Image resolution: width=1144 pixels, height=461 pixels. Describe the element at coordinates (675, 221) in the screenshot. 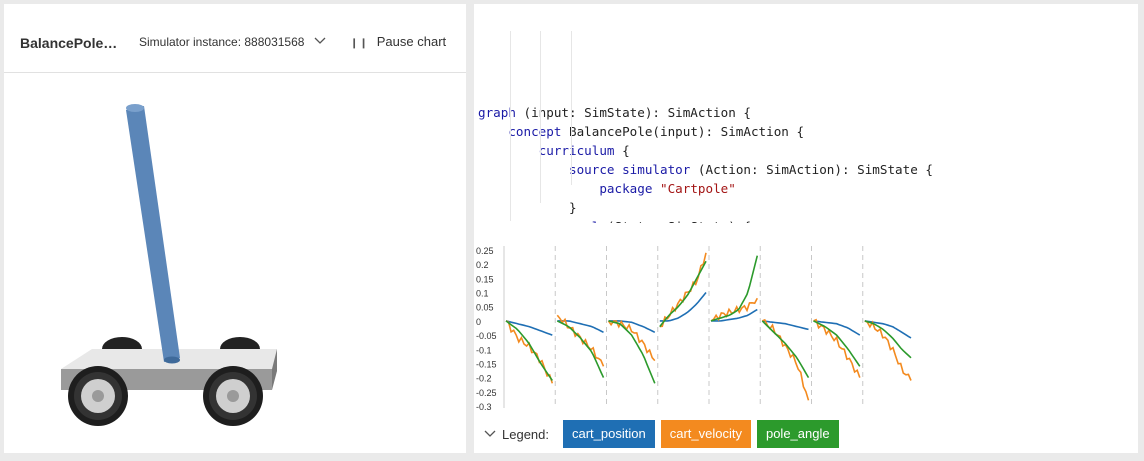

I see `code-token: (State: SimState) {` at that location.